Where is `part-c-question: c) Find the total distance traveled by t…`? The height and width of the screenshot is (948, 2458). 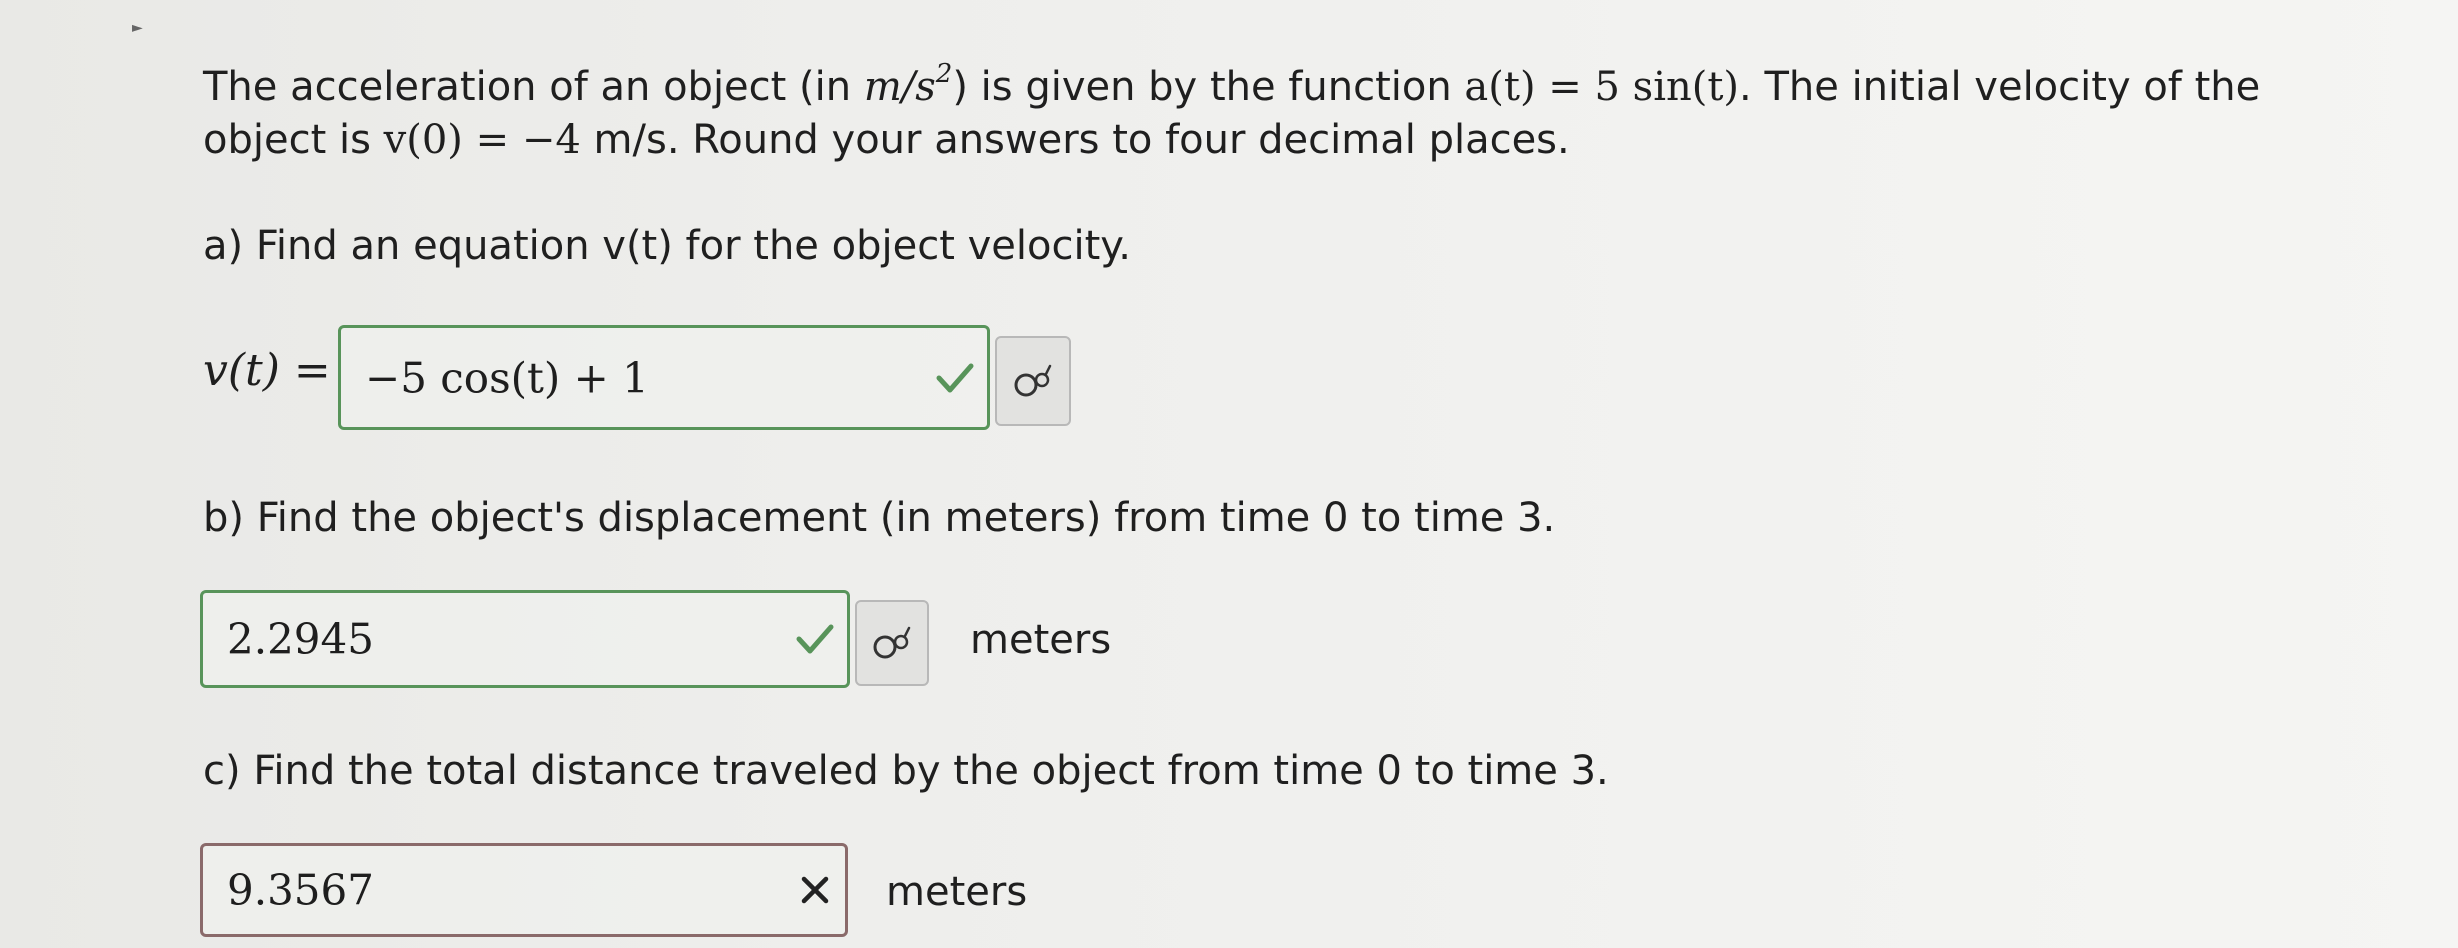
part-c-question: c) Find the total distance traveled by t… is located at coordinates (906, 771).